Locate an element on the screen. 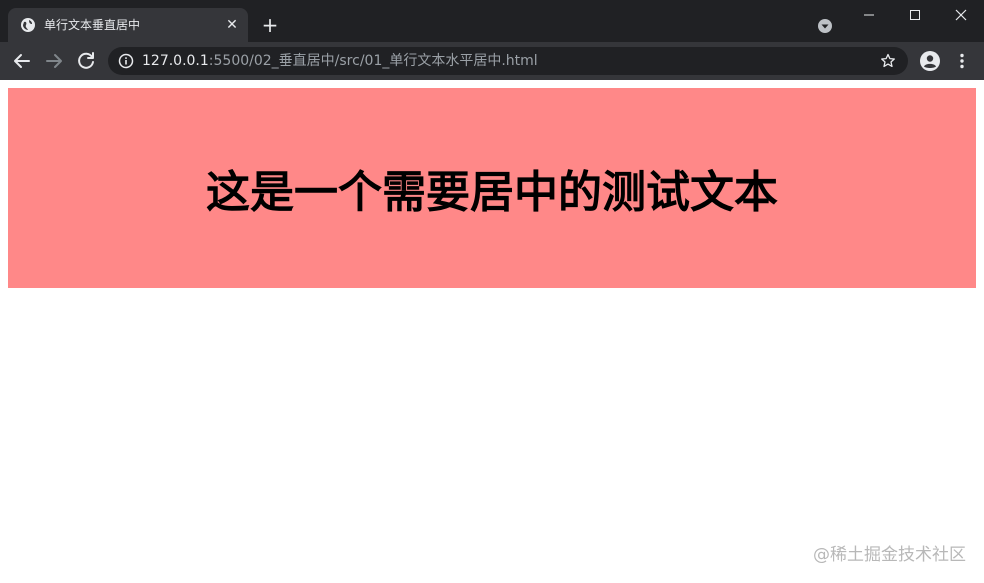  minimize-icon is located at coordinates (869, 15).